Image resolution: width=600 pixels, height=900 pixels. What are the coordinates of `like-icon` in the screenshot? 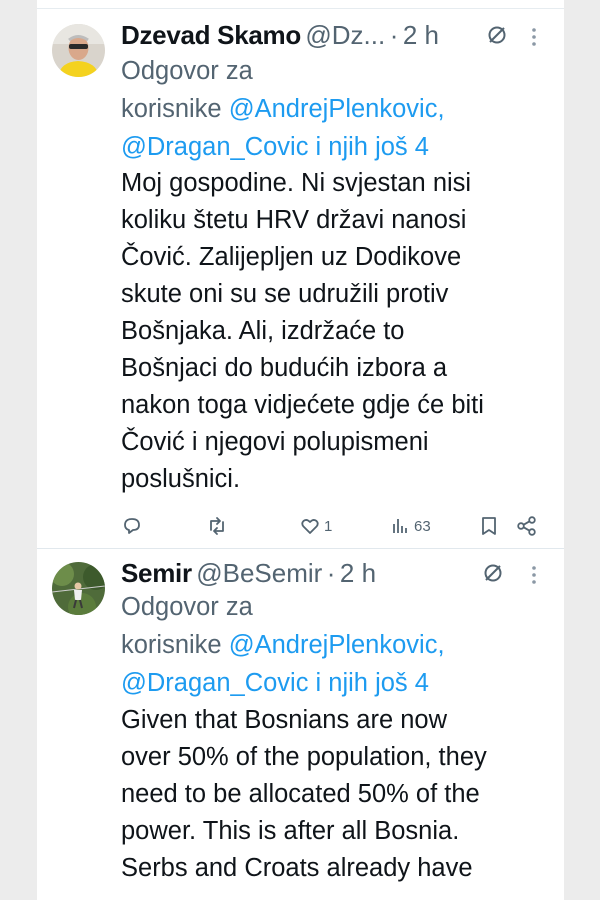 It's located at (310, 526).